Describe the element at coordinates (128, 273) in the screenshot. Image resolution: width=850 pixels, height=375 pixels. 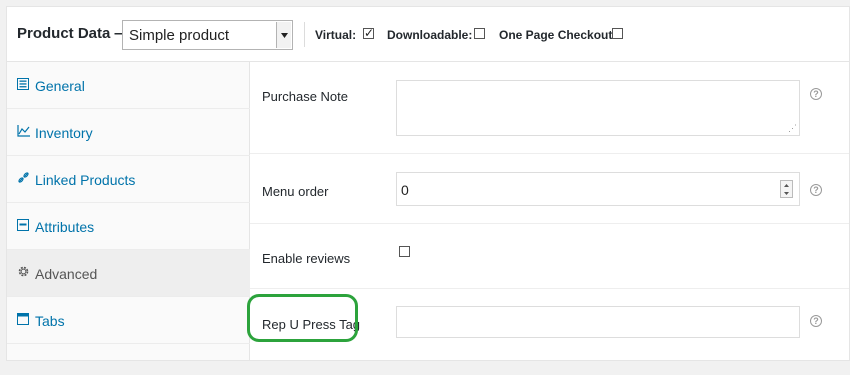
I see `tab-advanced: Advanced` at that location.